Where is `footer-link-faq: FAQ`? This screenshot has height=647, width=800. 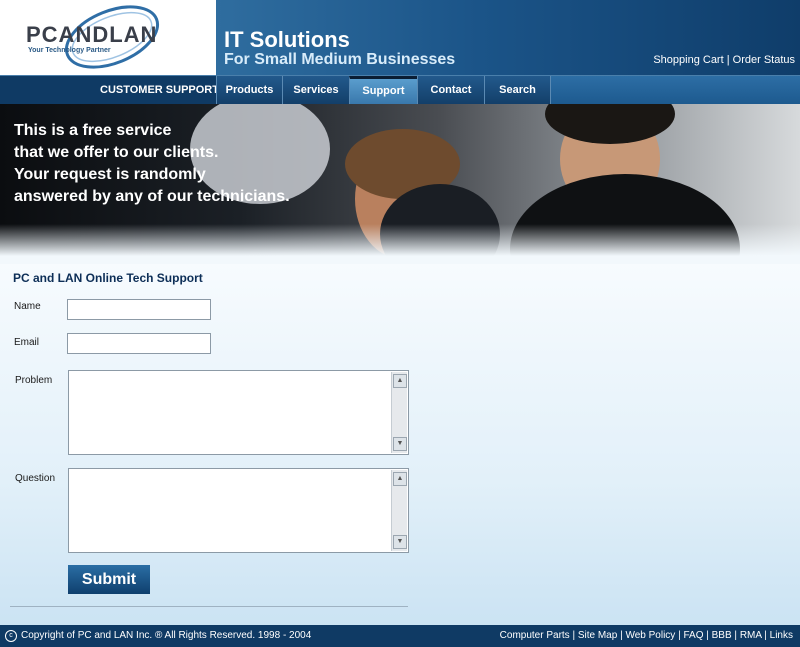
footer-link-faq: FAQ is located at coordinates (693, 635).